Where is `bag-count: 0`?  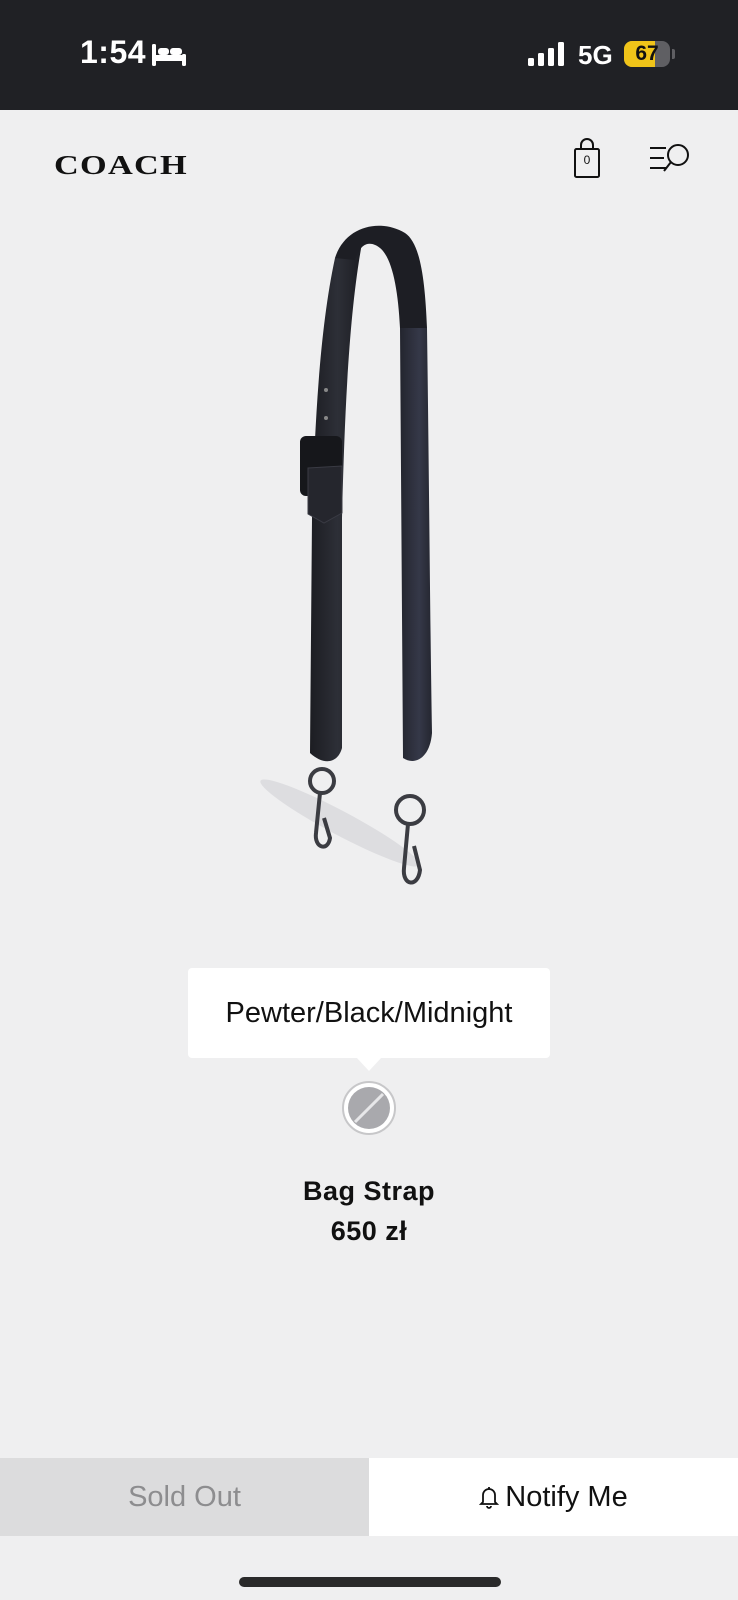
bag-count: 0 is located at coordinates (587, 160).